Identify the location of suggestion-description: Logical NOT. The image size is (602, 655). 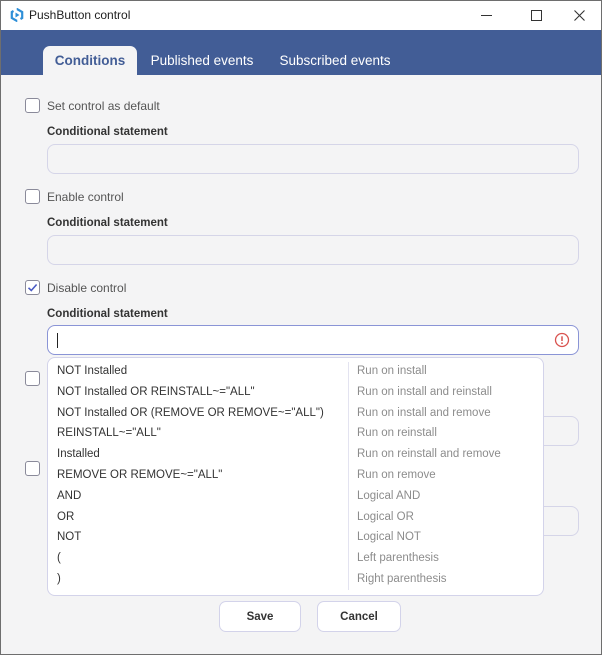
(389, 537).